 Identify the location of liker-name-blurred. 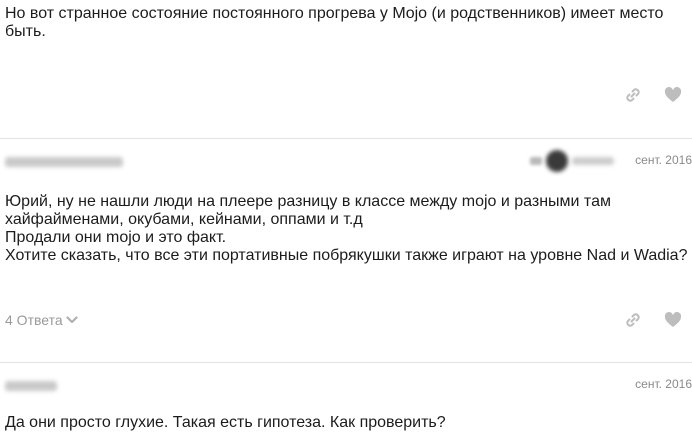
(593, 161).